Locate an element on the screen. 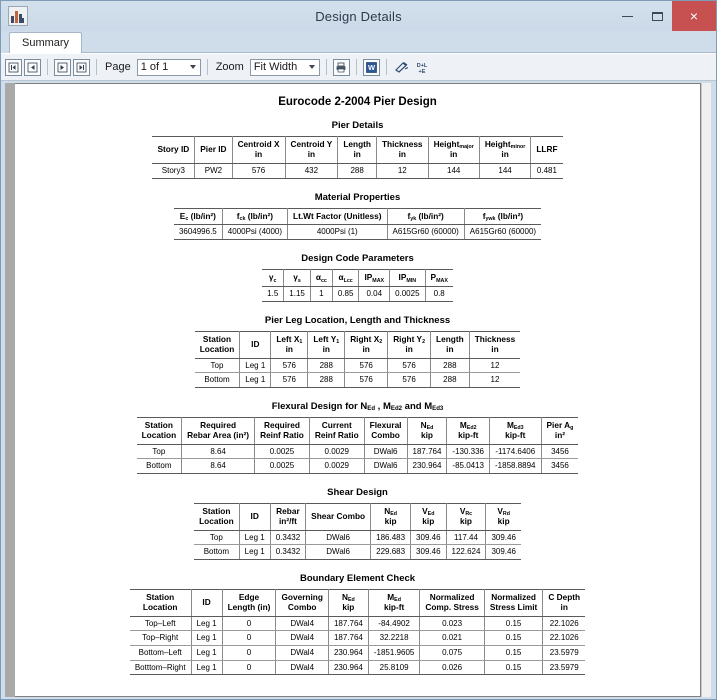  vertical-scrollbar-right is located at coordinates (706, 390).